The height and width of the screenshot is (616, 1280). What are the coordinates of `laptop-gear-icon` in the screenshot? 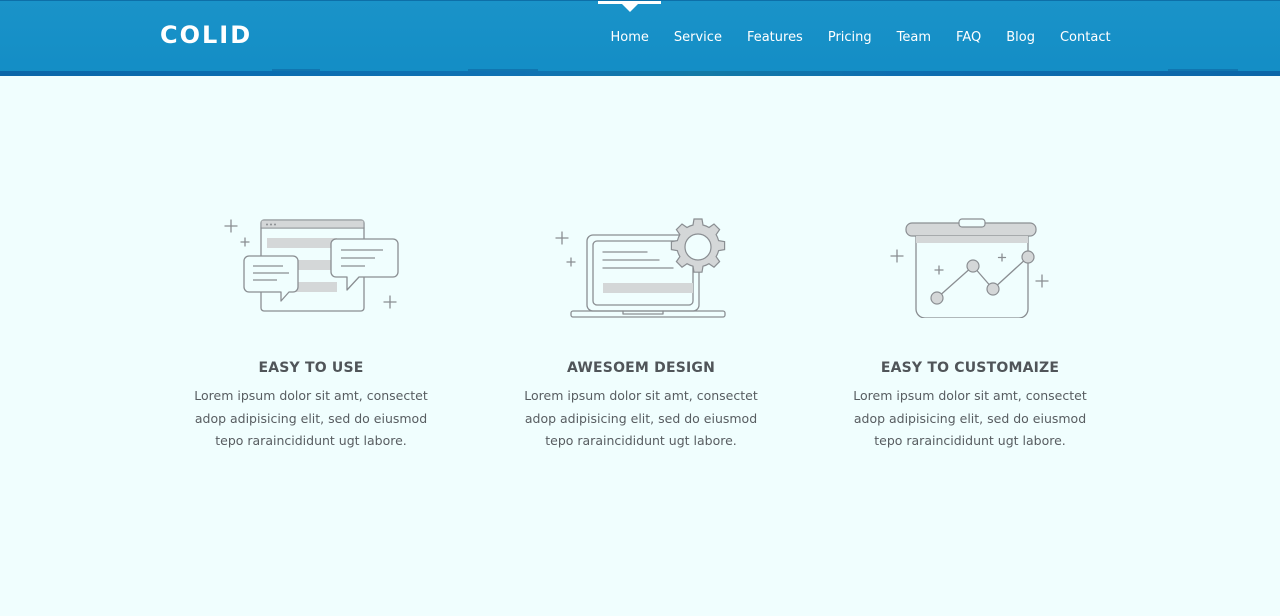 It's located at (640, 268).